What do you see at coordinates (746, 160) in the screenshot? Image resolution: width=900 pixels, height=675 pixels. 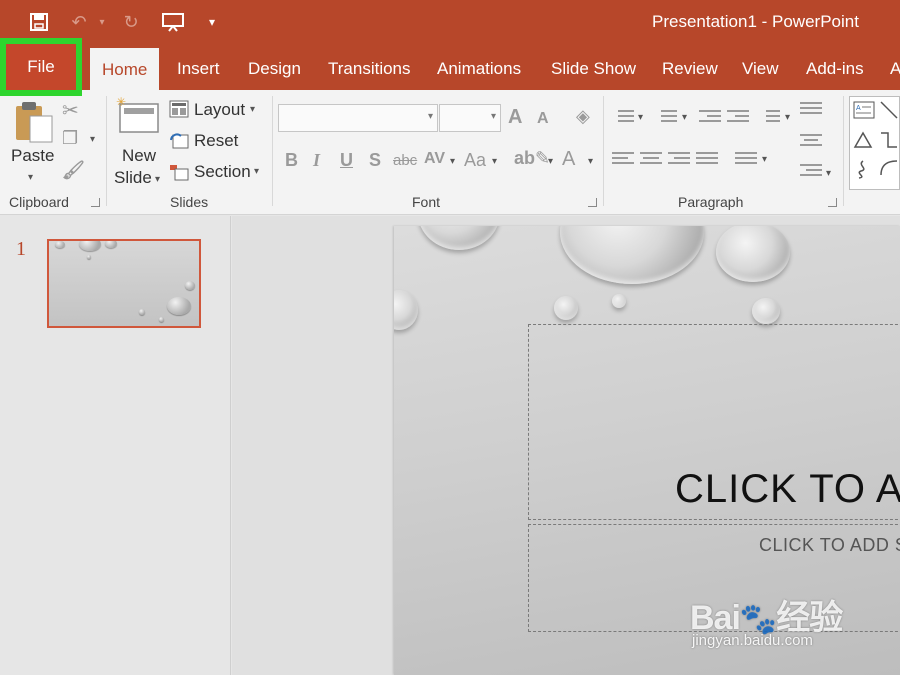 I see `columns-icon` at bounding box center [746, 160].